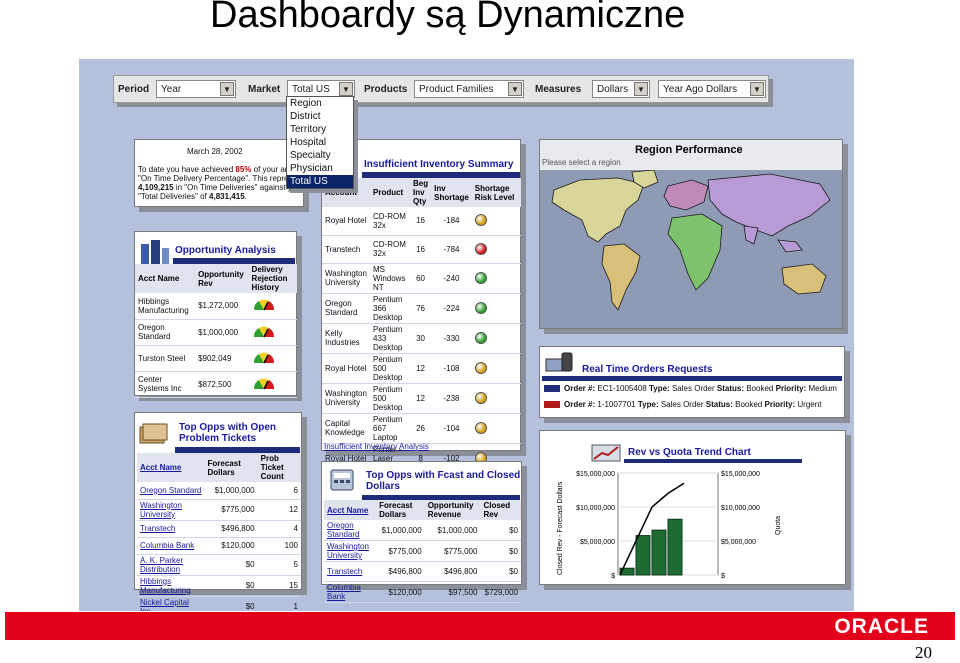  Describe the element at coordinates (346, 428) in the screenshot. I see `account: Capital Knowledge` at that location.